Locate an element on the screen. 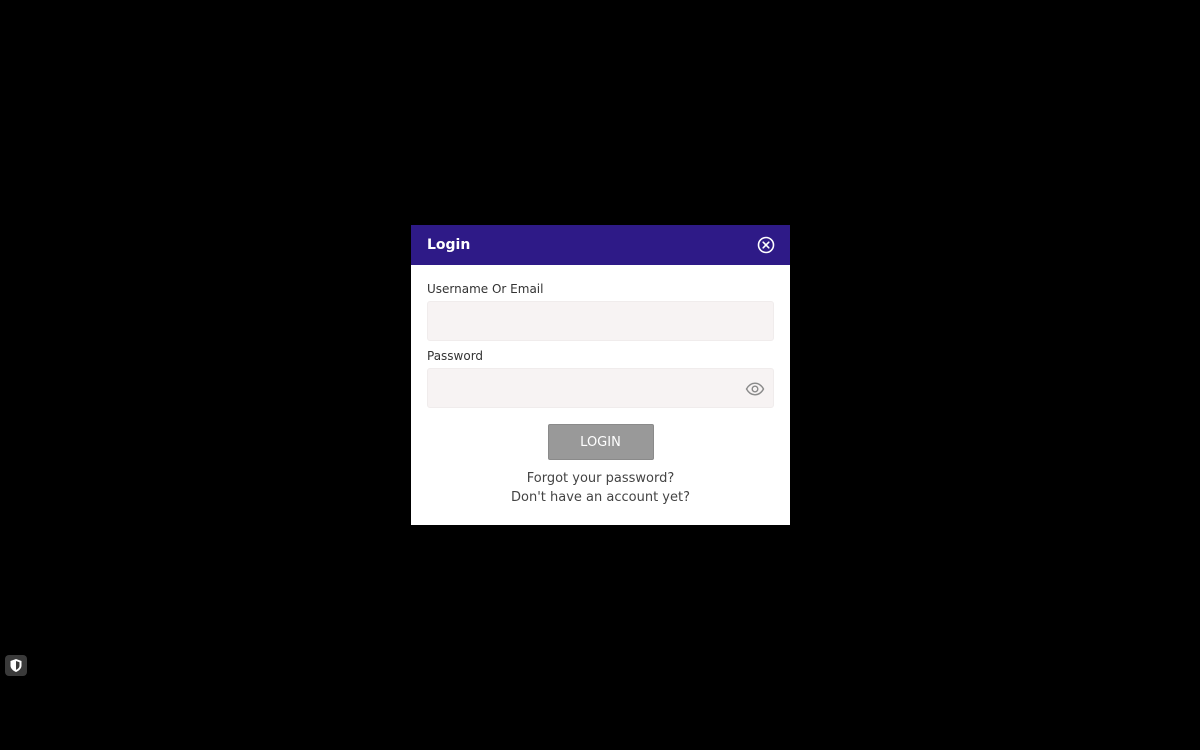  shield-icon is located at coordinates (16, 665).